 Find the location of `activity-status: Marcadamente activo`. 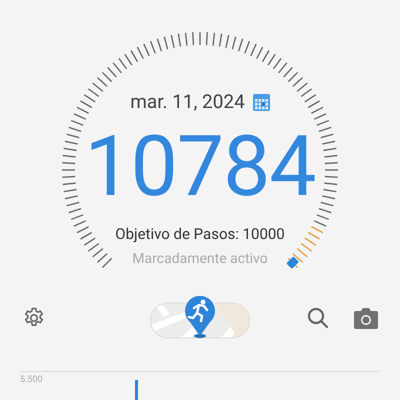

activity-status: Marcadamente activo is located at coordinates (200, 259).